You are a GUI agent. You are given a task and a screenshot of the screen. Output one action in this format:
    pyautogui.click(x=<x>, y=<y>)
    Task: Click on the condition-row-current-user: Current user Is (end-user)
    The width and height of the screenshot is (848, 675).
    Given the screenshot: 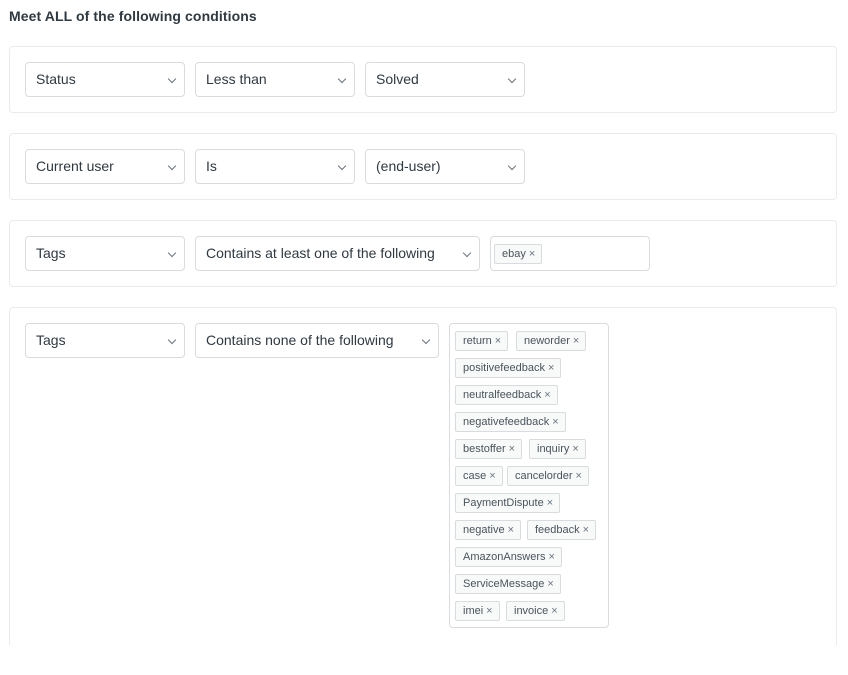 What is the action you would take?
    pyautogui.click(x=423, y=166)
    